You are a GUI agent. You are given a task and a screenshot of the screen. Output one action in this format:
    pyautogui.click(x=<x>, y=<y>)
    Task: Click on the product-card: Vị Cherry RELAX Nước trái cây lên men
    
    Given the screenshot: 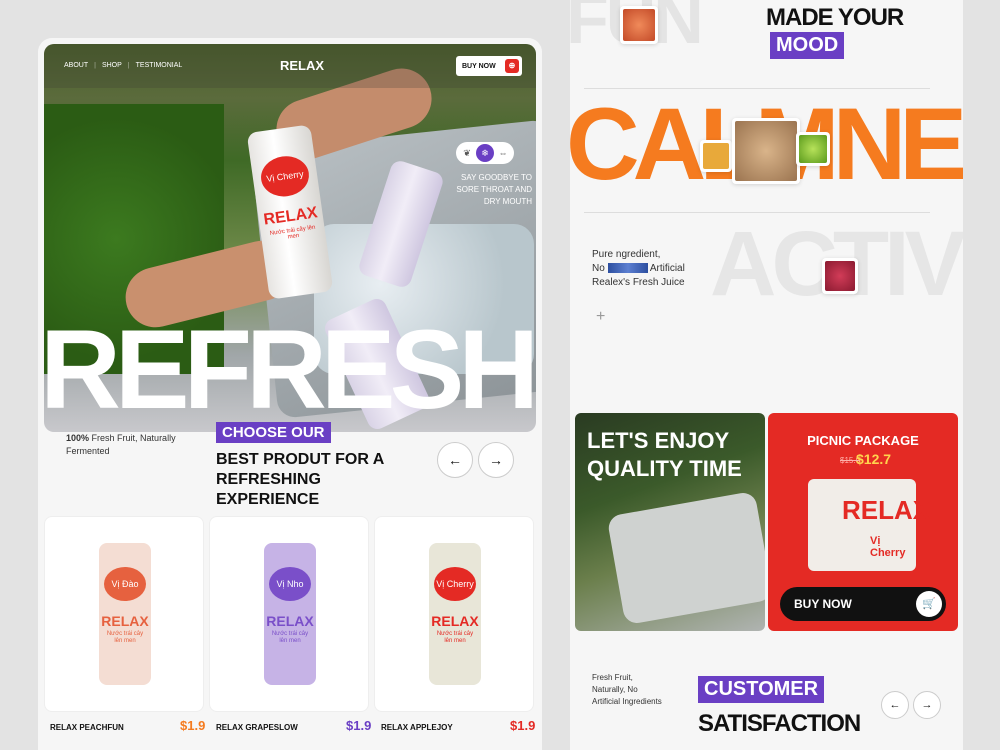 What is the action you would take?
    pyautogui.click(x=454, y=614)
    